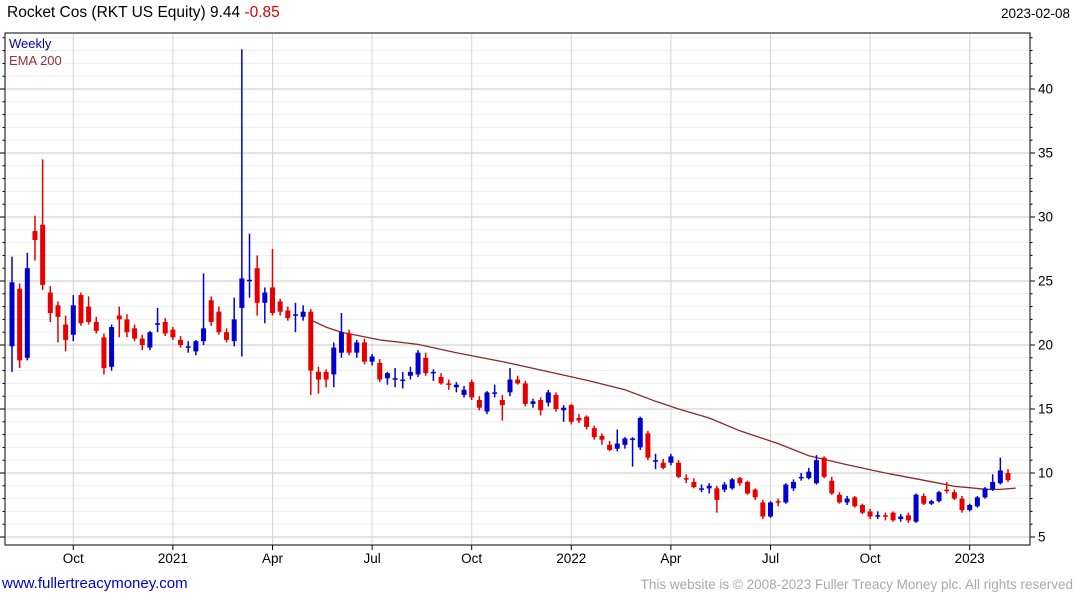 This screenshot has height=600, width=1075. What do you see at coordinates (371, 558) in the screenshot?
I see `x-tick-label: Jul` at bounding box center [371, 558].